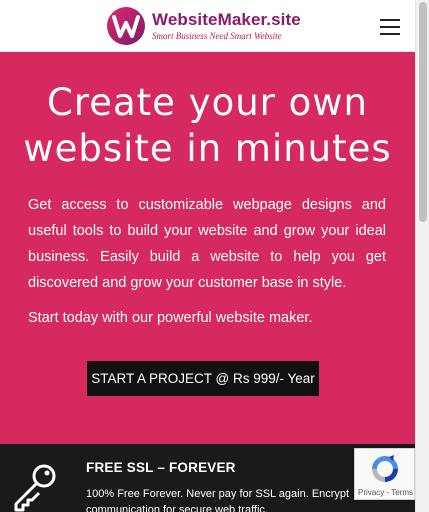 Image resolution: width=429 pixels, height=512 pixels. Describe the element at coordinates (161, 467) in the screenshot. I see `feature-title: FREE SSL – FOREVER` at that location.